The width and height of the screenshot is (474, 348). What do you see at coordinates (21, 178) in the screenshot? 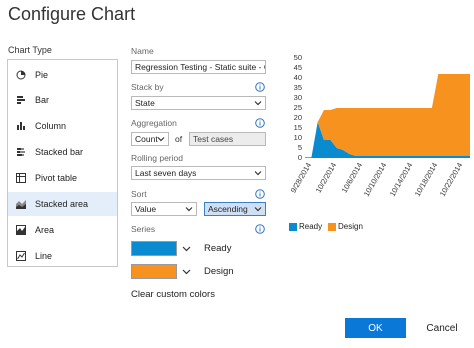
I see `pivot-table-icon` at bounding box center [21, 178].